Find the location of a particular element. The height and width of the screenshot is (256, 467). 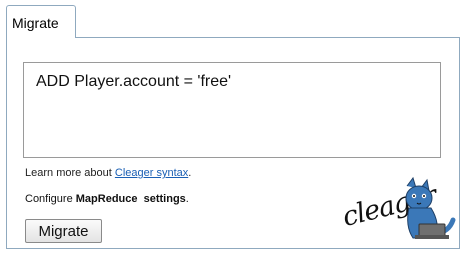

cleager-syntax-link: Cleager syntax is located at coordinates (151, 173).